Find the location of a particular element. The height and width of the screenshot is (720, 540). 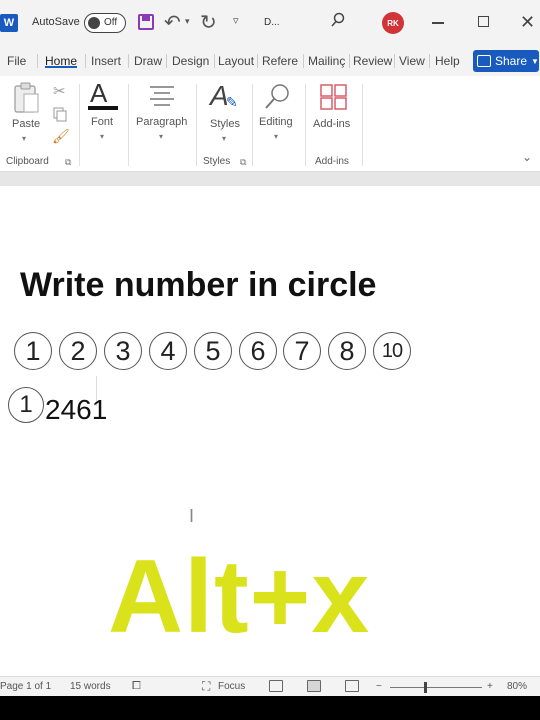

circled-number: 10 is located at coordinates (392, 351).